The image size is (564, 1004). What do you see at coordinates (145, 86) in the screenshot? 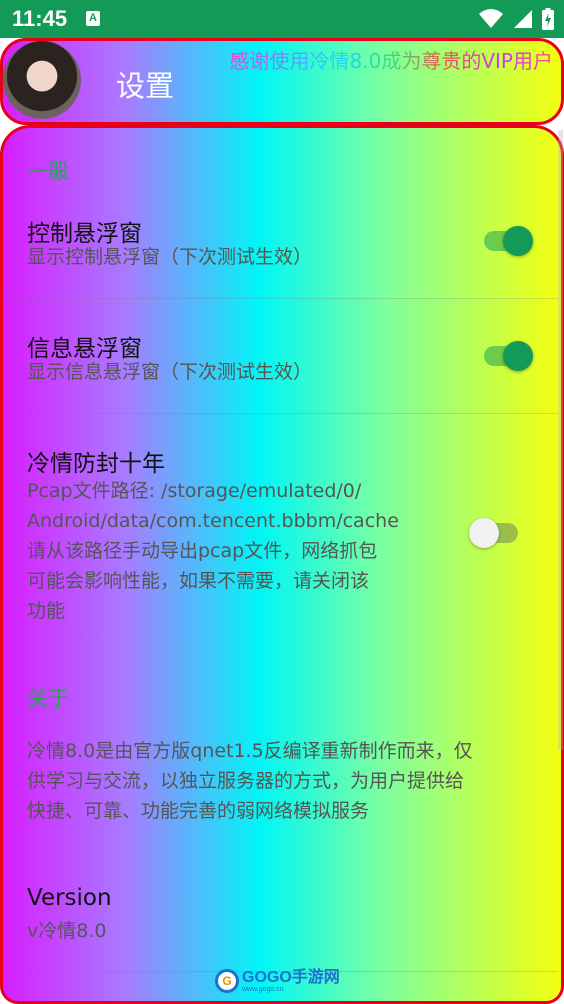
I see `page-title: 设置` at bounding box center [145, 86].